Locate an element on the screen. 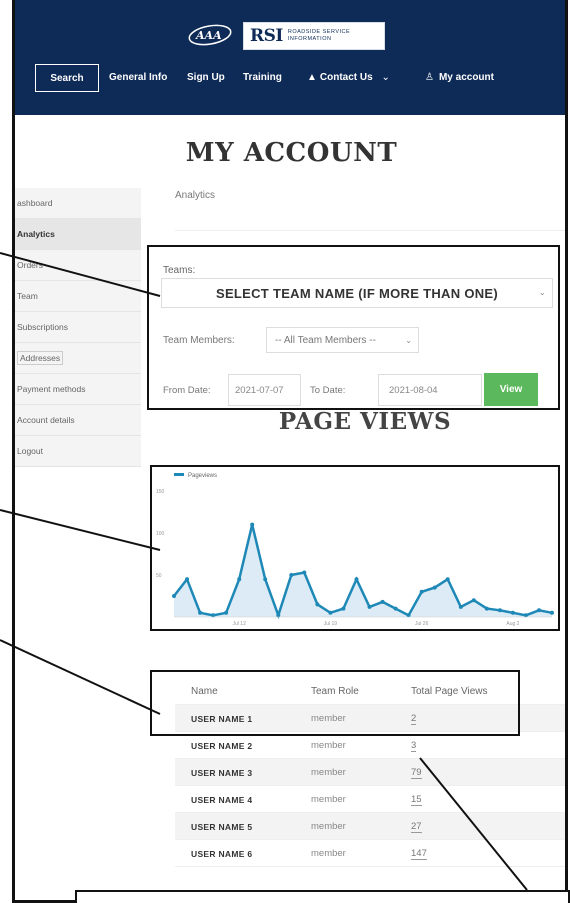 The width and height of the screenshot is (570, 903). nav-my-account: ♙ My account is located at coordinates (459, 77).